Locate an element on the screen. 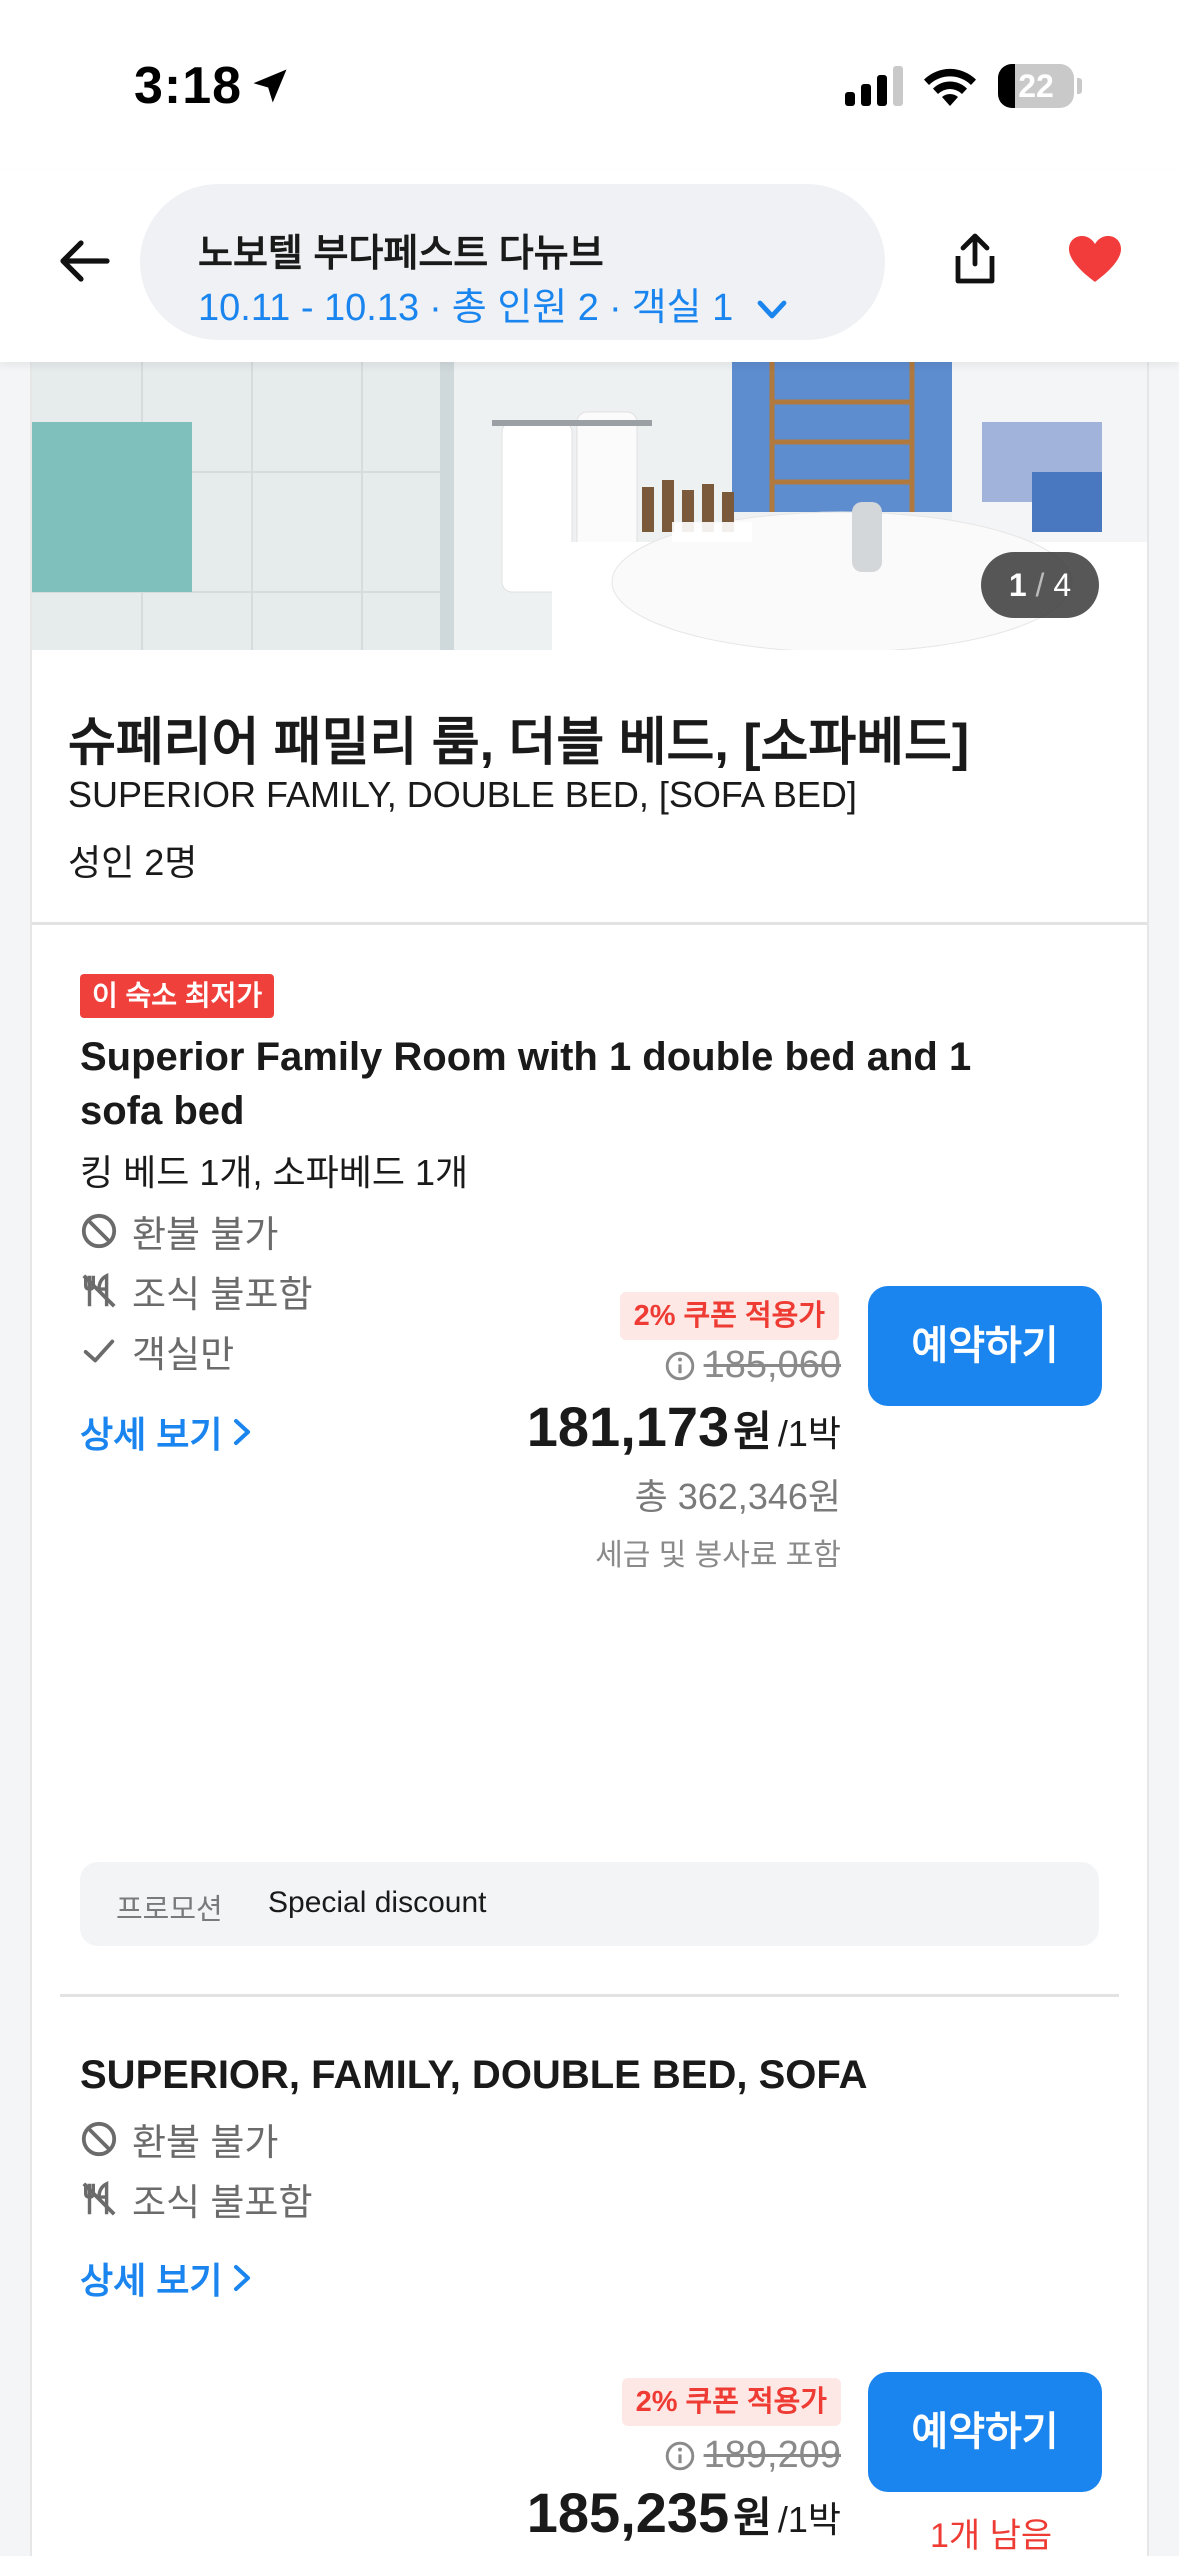 Image resolution: width=1179 pixels, height=2556 pixels. lowest-price-badge: 이 숙소 최저가 is located at coordinates (177, 996).